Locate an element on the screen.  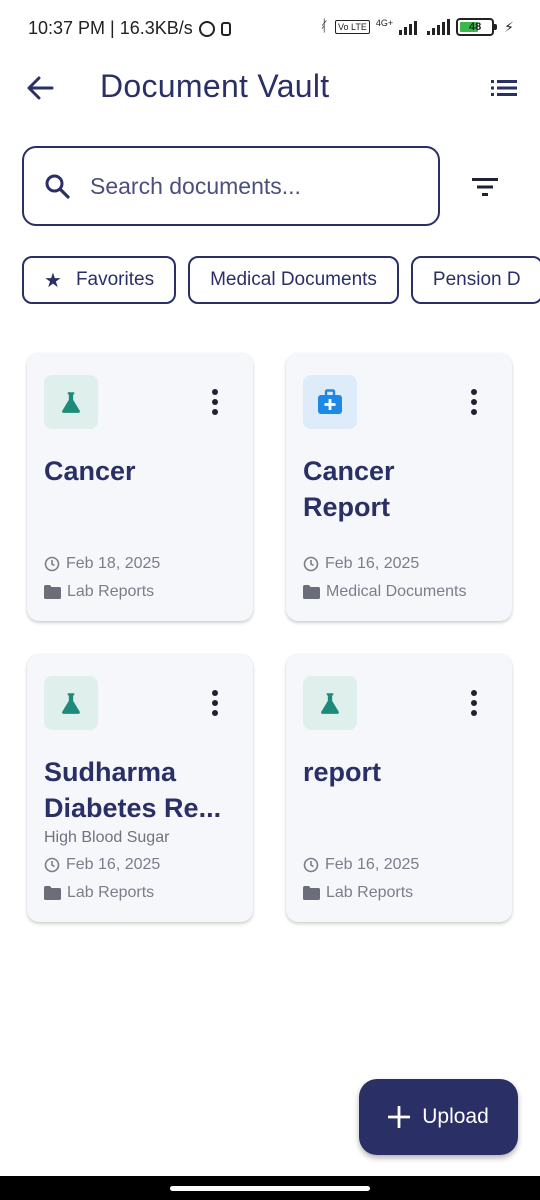
upload-label: Upload is located at coordinates (455, 1116).